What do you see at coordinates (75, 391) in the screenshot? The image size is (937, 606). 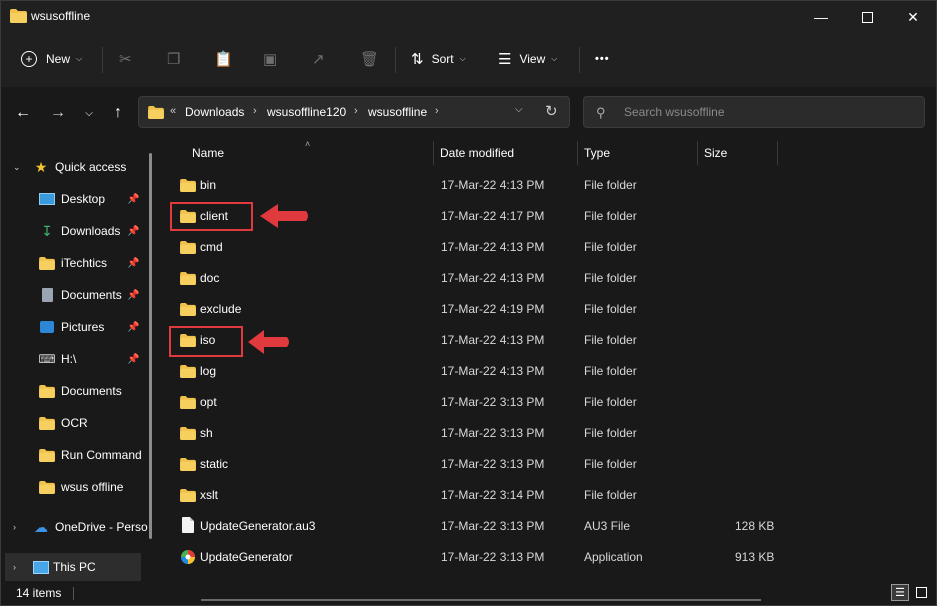 I see `sidebar-item: Documents` at bounding box center [75, 391].